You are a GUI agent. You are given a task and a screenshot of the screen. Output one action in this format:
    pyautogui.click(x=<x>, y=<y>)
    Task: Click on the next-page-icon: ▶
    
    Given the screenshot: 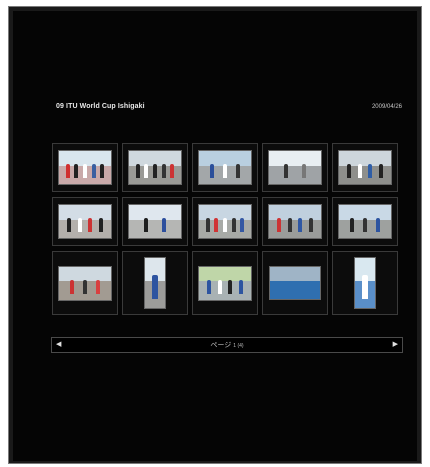 What is the action you would take?
    pyautogui.click(x=395, y=345)
    